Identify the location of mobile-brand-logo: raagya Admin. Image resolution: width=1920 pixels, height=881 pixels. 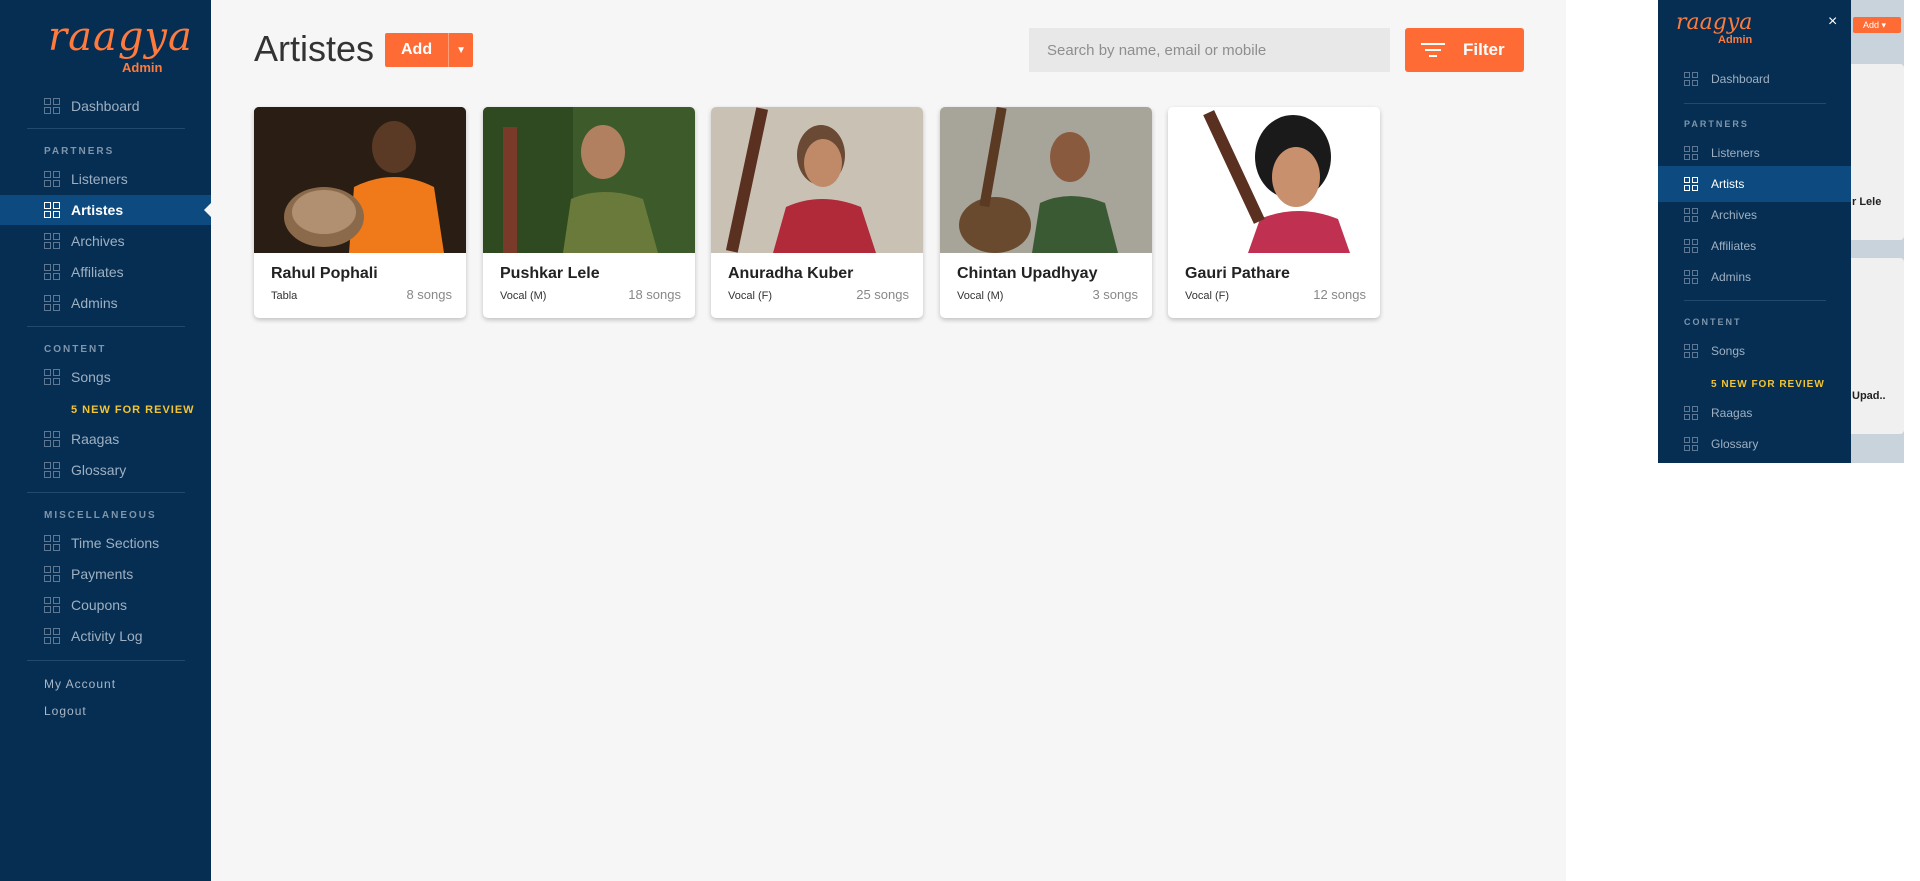
(1714, 28).